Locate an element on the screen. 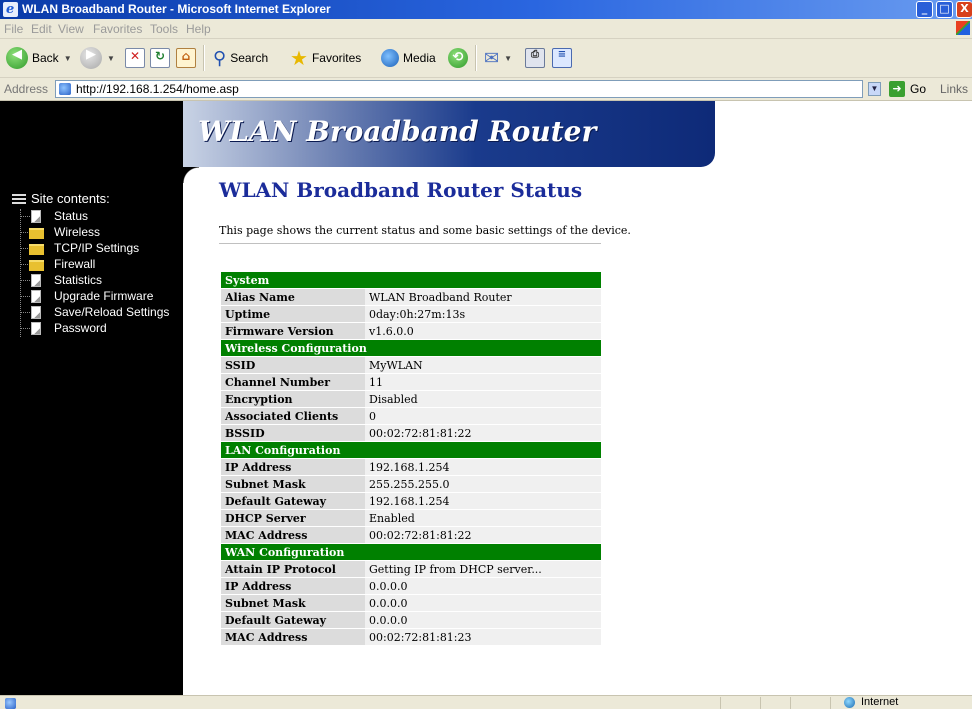 The height and width of the screenshot is (709, 972). ie-logo-icon: e is located at coordinates (10, 9).